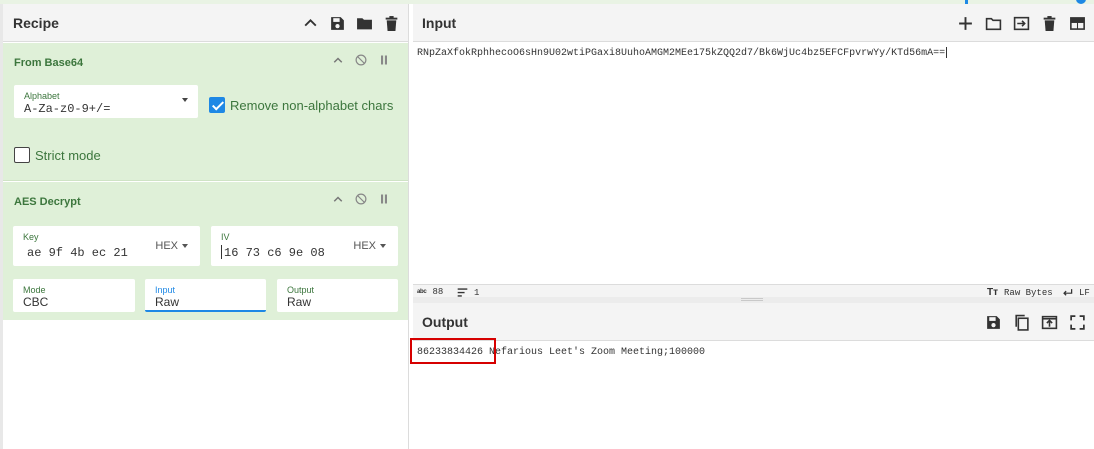  What do you see at coordinates (301, 290) in the screenshot?
I see `output-format-label: Output` at bounding box center [301, 290].